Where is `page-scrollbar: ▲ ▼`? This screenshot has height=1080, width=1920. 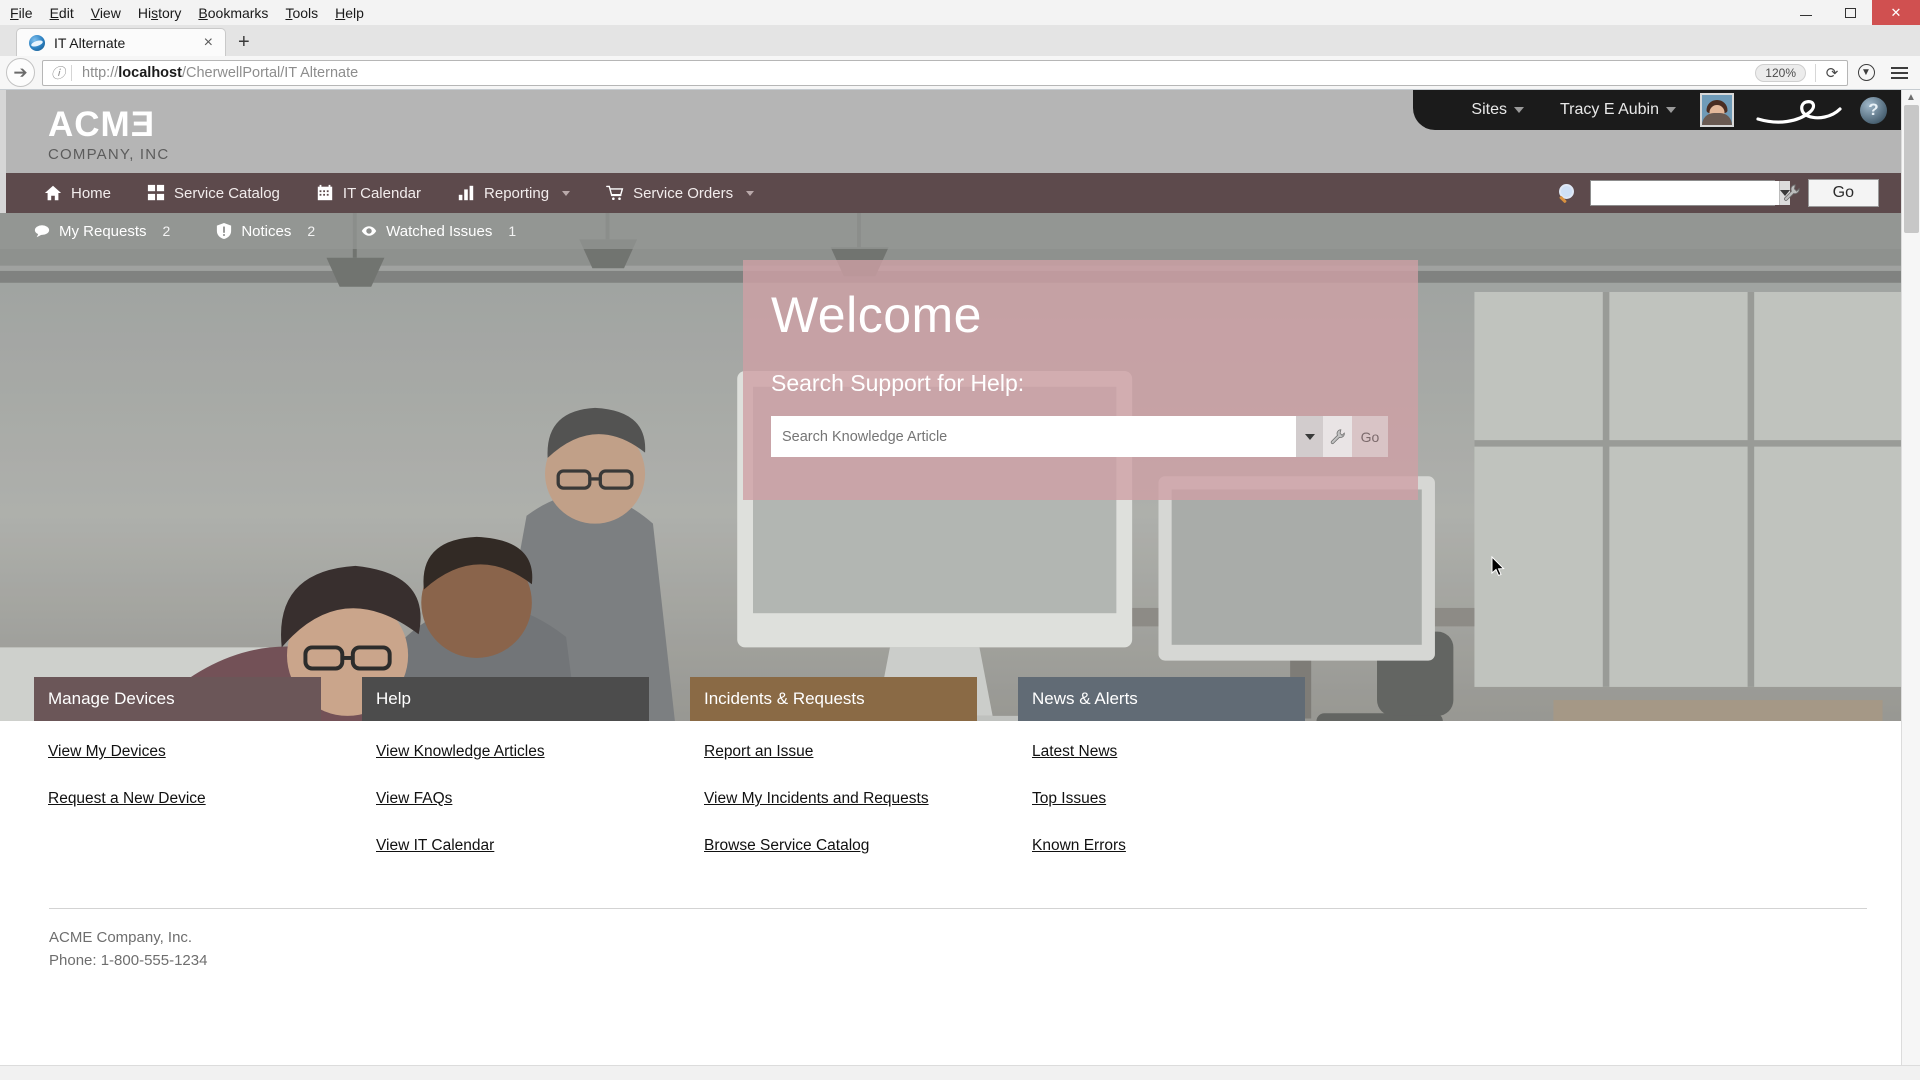 page-scrollbar: ▲ ▼ is located at coordinates (1910, 585).